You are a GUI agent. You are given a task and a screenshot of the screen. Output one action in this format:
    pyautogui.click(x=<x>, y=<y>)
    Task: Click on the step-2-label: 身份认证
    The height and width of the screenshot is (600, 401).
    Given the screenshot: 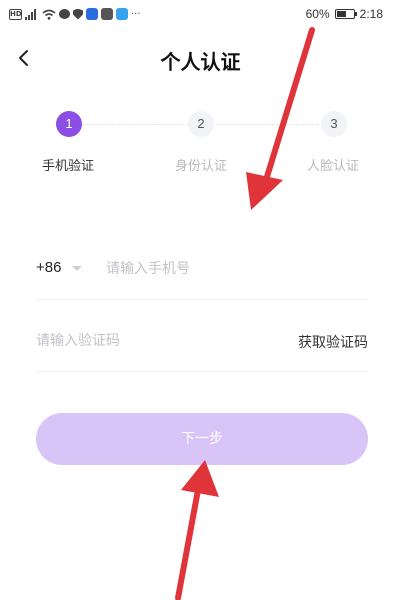 What is the action you would take?
    pyautogui.click(x=201, y=166)
    